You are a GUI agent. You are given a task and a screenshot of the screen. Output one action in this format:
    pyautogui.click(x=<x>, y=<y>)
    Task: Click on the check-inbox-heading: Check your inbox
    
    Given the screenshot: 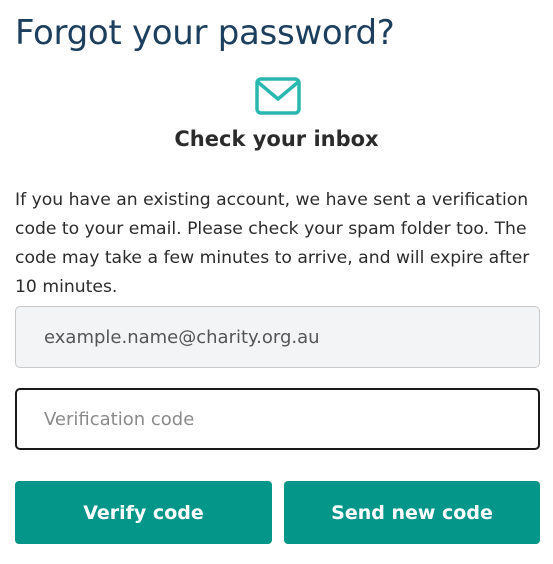 What is the action you would take?
    pyautogui.click(x=276, y=139)
    